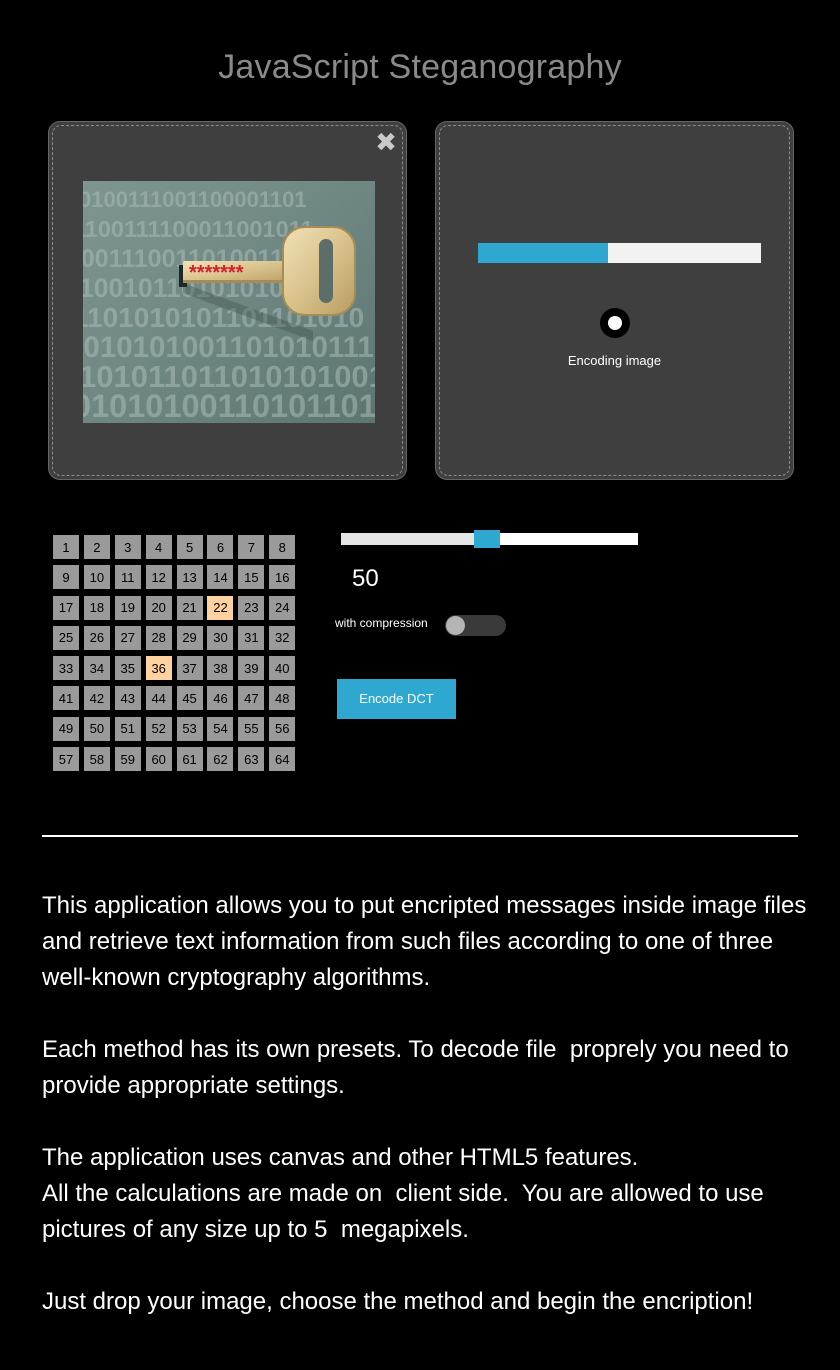  What do you see at coordinates (475, 625) in the screenshot?
I see `compression-toggle` at bounding box center [475, 625].